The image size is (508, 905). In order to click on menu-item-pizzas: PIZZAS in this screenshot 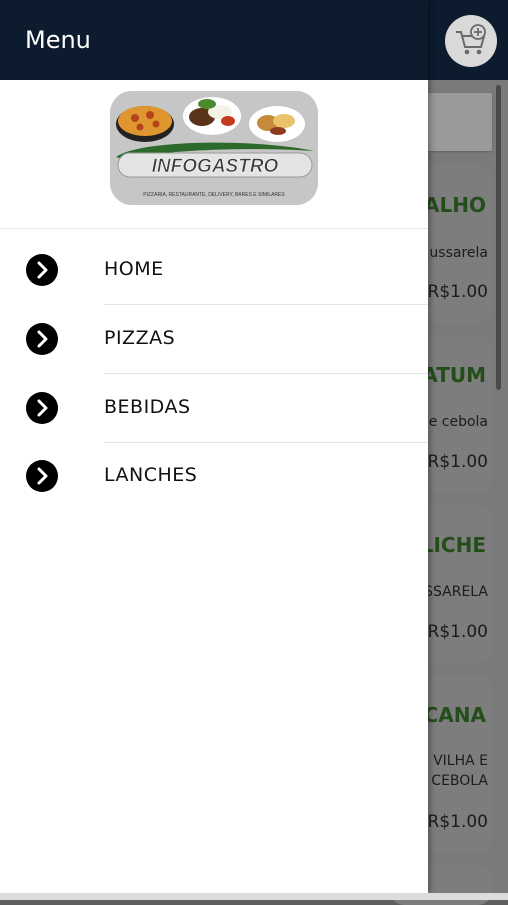, I will do `click(214, 340)`.